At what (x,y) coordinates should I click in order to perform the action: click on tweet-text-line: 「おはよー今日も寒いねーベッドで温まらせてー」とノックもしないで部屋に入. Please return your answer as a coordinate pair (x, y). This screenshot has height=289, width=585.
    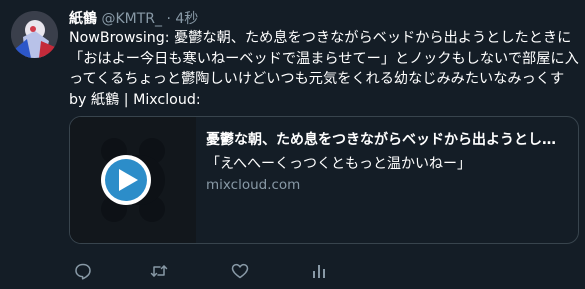
    Looking at the image, I should click on (324, 58).